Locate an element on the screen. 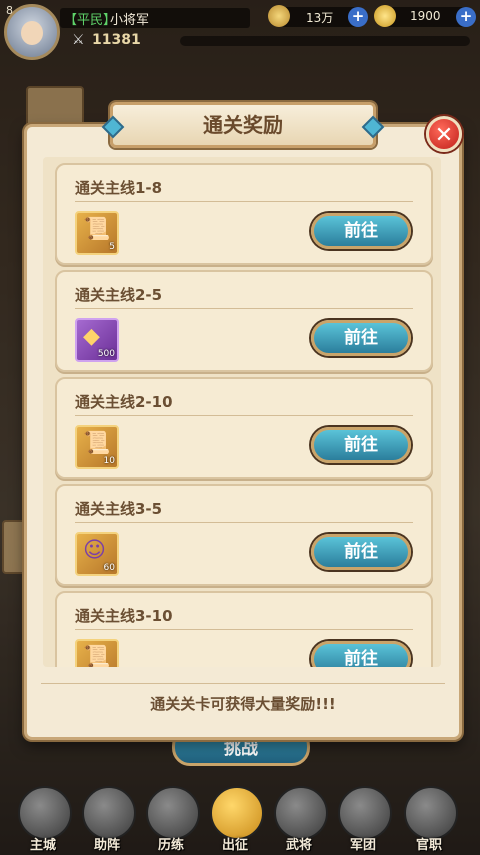 This screenshot has width=480, height=855. nav-item-legion: 军团 is located at coordinates (363, 818).